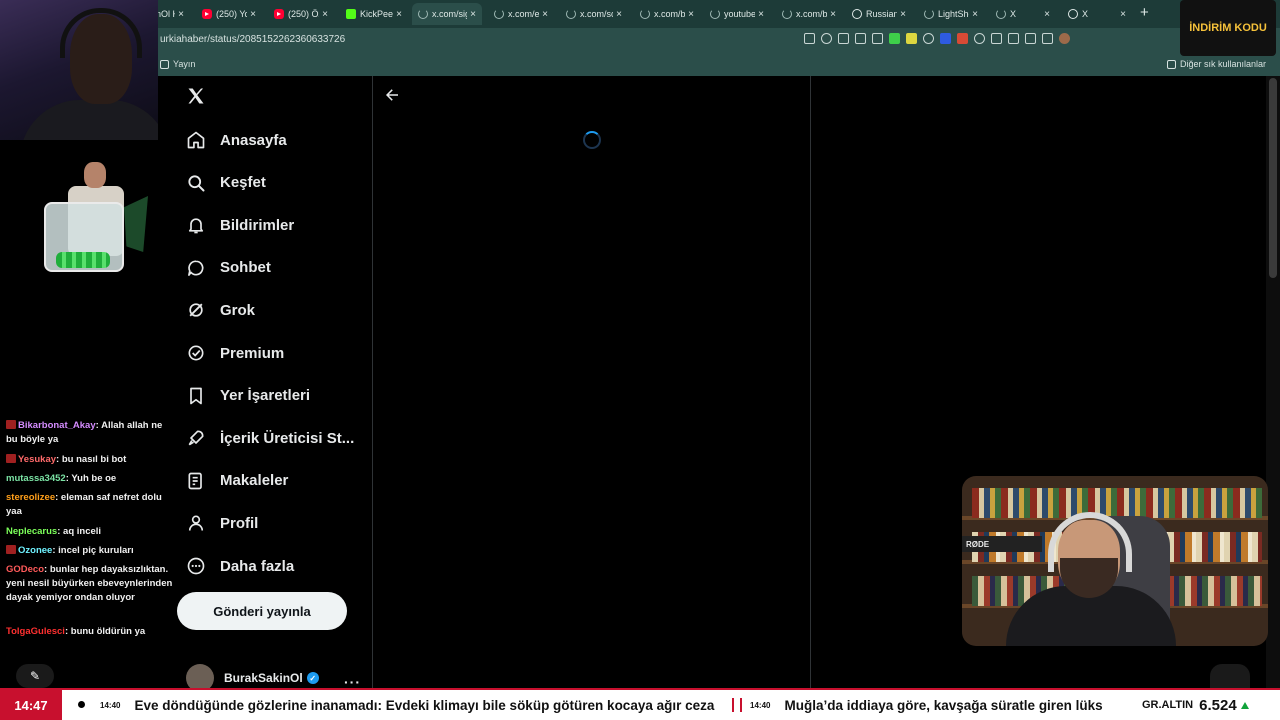  What do you see at coordinates (240, 566) in the screenshot?
I see `nav-item-daha-fazla: Daha fazla` at bounding box center [240, 566].